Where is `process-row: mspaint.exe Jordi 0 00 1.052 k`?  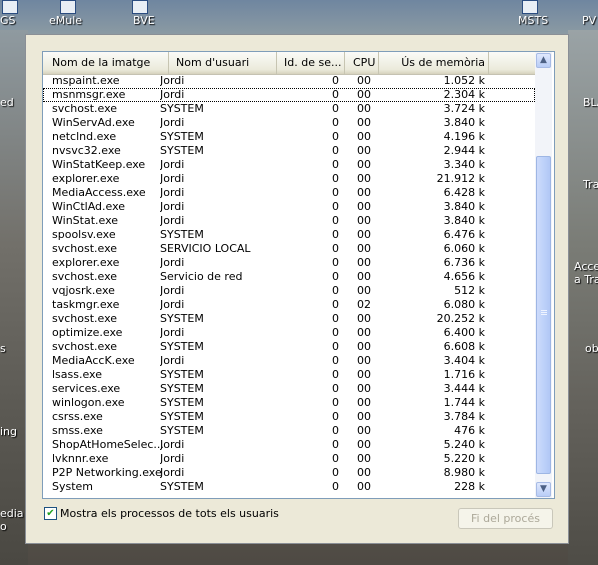 process-row: mspaint.exe Jordi 0 00 1.052 k is located at coordinates (289, 81).